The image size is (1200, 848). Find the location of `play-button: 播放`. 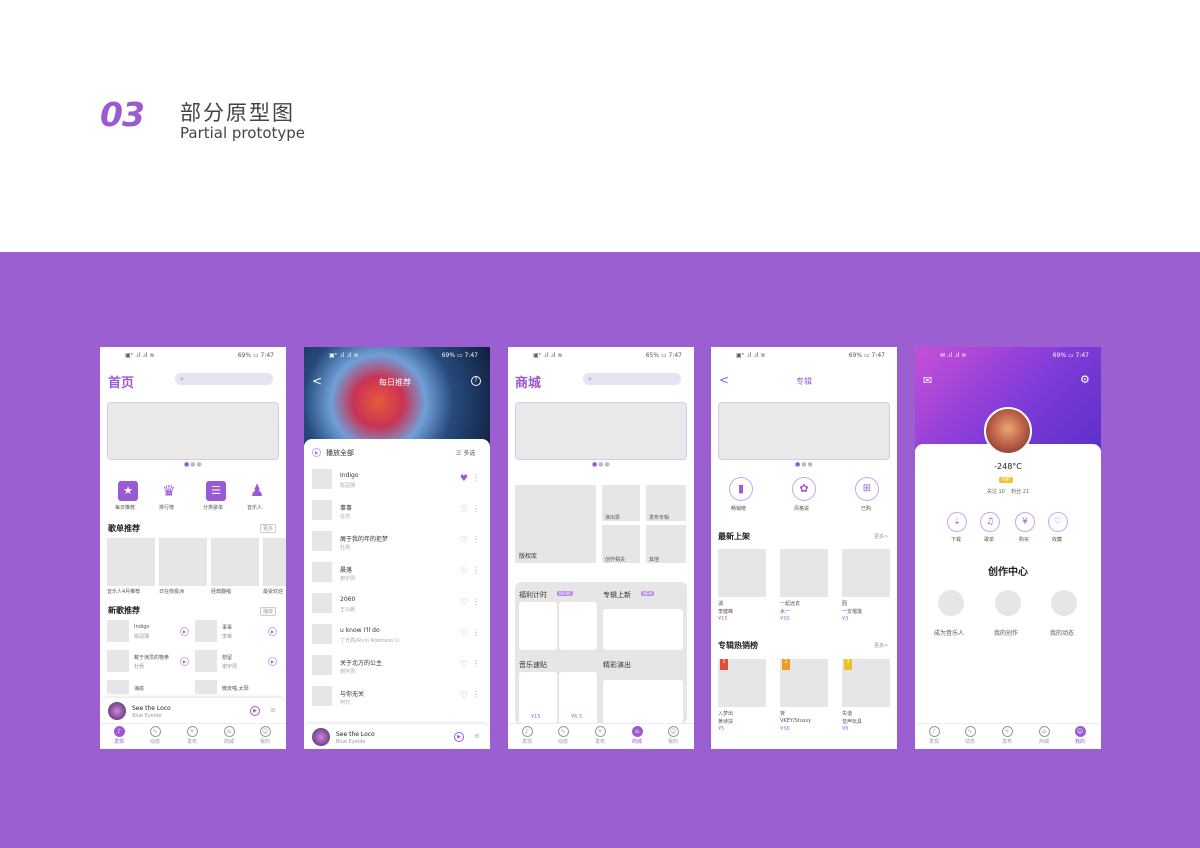

play-button: 播放 is located at coordinates (268, 611).